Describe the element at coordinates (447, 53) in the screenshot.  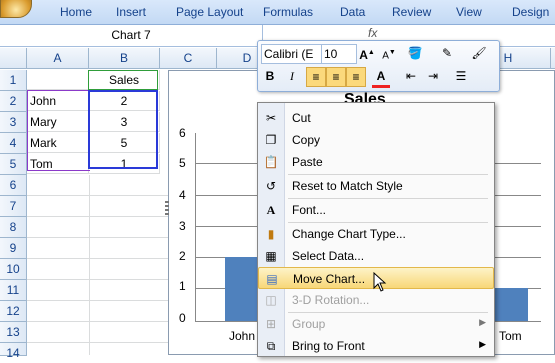
I see `outline-color-icon: ✎` at that location.